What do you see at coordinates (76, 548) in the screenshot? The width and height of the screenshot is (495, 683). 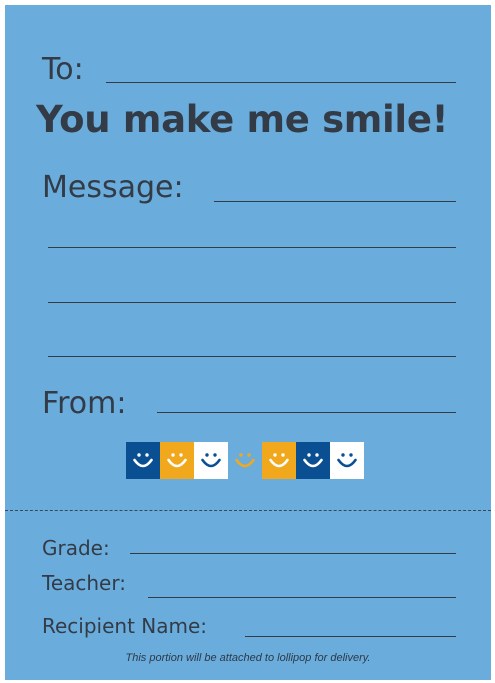 I see `grade-label: Grade:` at bounding box center [76, 548].